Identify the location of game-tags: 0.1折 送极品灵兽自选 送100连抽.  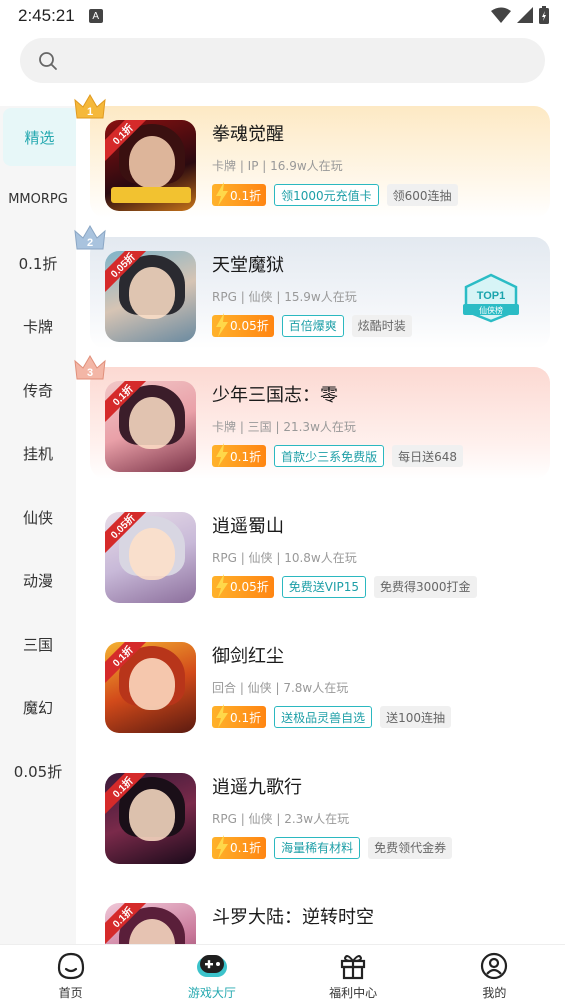
(332, 716).